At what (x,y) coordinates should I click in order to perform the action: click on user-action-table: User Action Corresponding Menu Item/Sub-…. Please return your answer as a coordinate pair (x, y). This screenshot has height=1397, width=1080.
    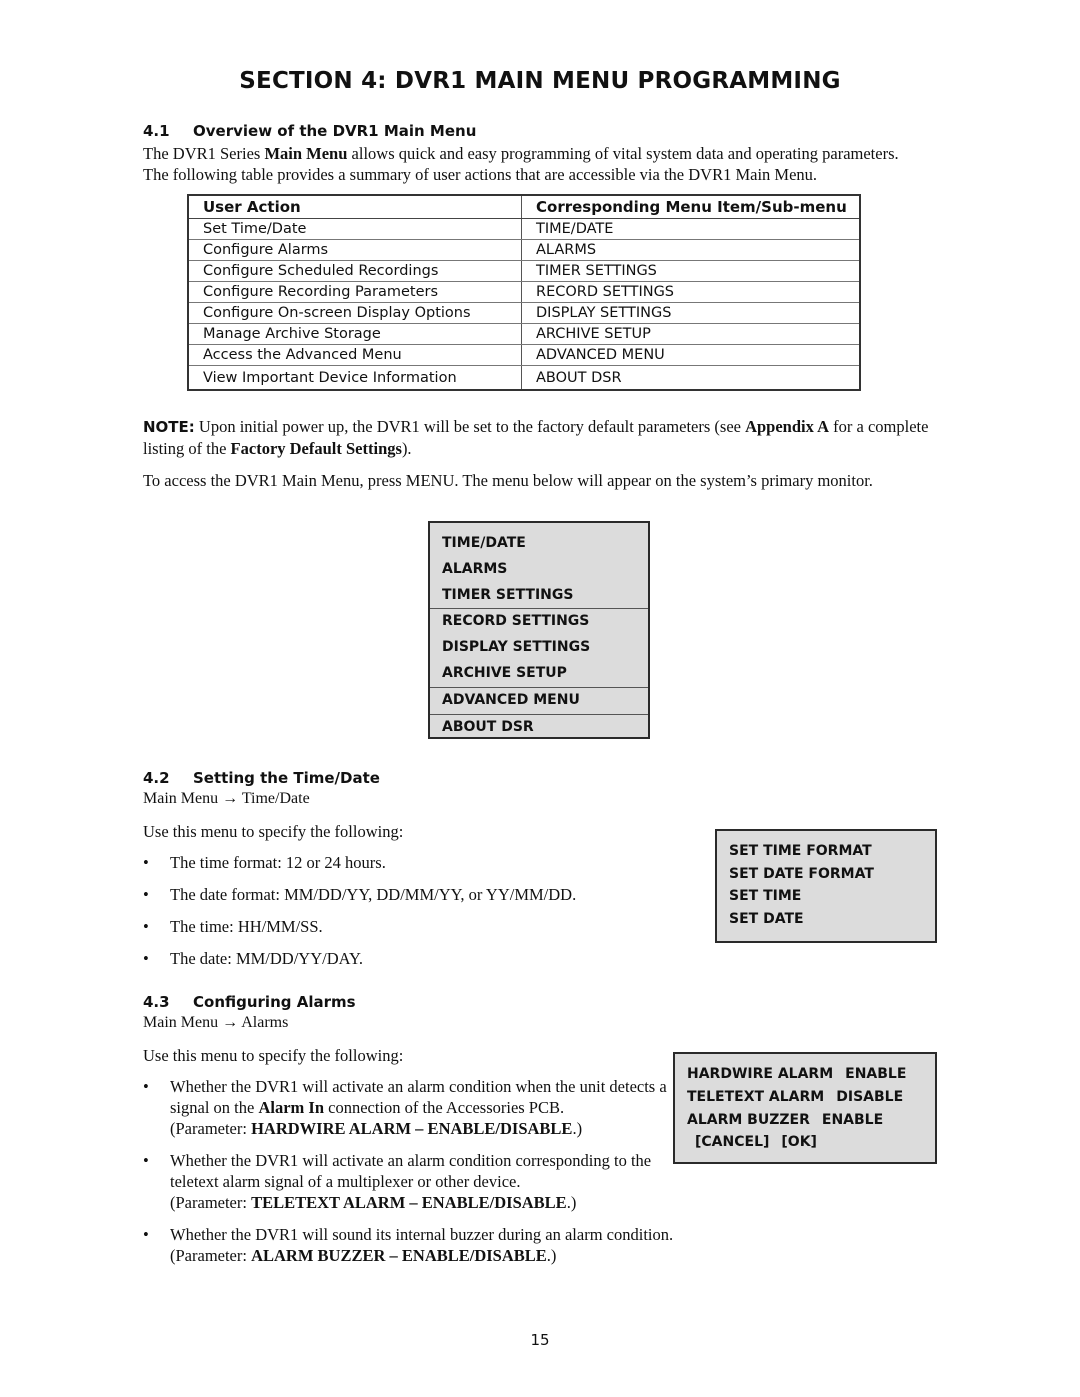
    Looking at the image, I should click on (524, 292).